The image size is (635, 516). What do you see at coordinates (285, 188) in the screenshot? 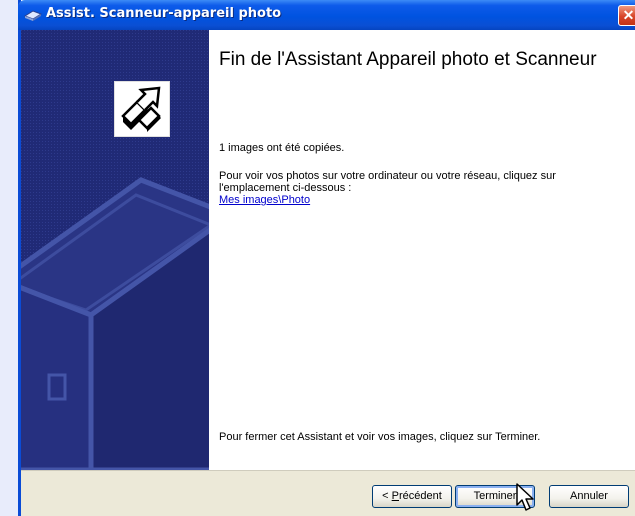
I see `instruction-text-line2: l'emplacement ci-dessous :` at bounding box center [285, 188].